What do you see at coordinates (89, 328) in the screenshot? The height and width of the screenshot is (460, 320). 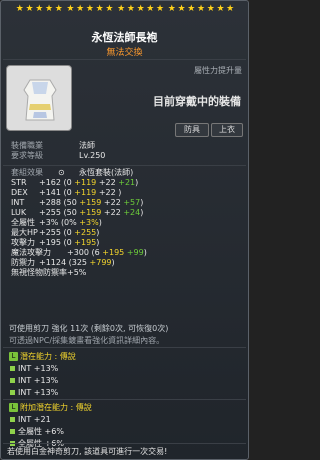 I see `enhance-line: 可使用剪刀 強化 11次 (剩餘0次, 可恢復0次)` at bounding box center [89, 328].